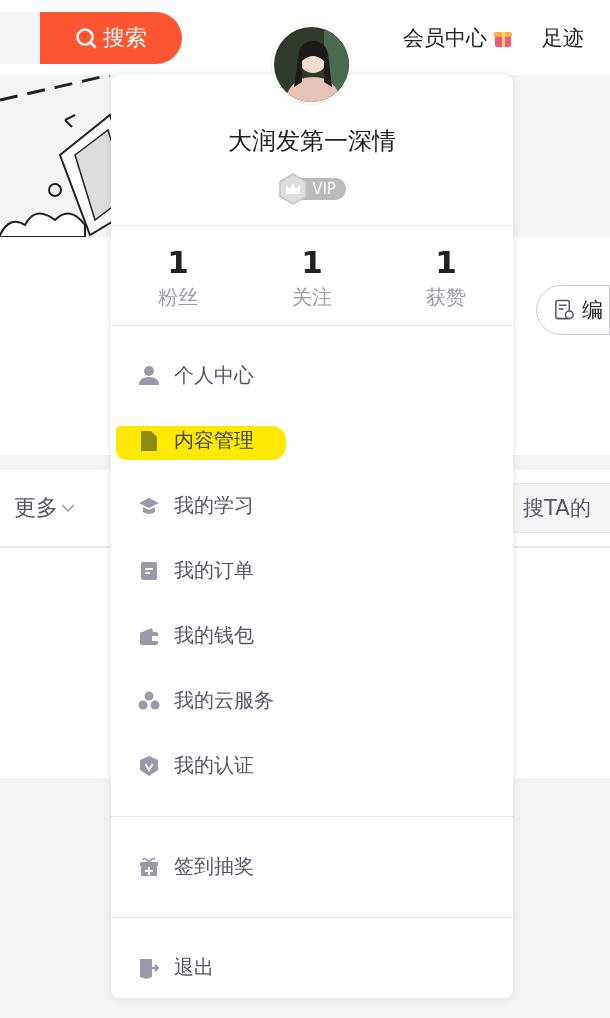  Describe the element at coordinates (149, 967) in the screenshot. I see `exit-icon` at that location.